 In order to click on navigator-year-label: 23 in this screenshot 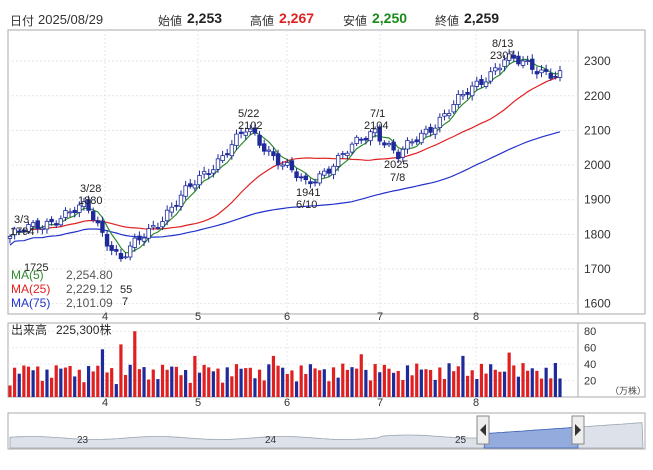, I will do `click(83, 440)`.